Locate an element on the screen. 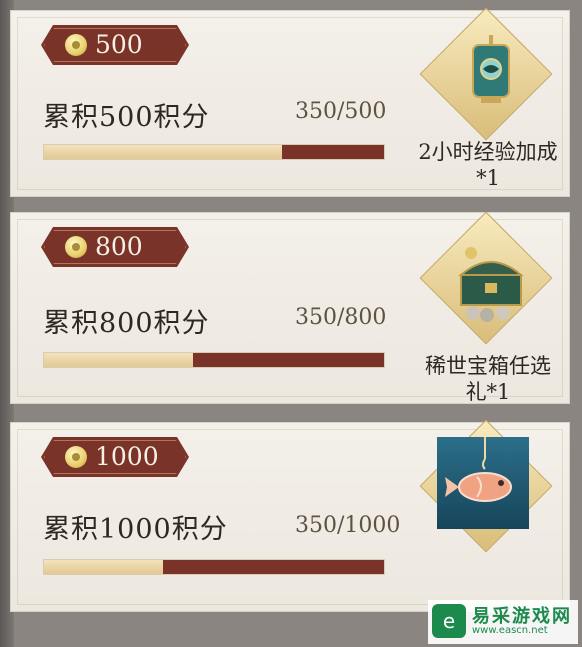 The height and width of the screenshot is (647, 582). milestone-title: 累积800积分 is located at coordinates (126, 323).